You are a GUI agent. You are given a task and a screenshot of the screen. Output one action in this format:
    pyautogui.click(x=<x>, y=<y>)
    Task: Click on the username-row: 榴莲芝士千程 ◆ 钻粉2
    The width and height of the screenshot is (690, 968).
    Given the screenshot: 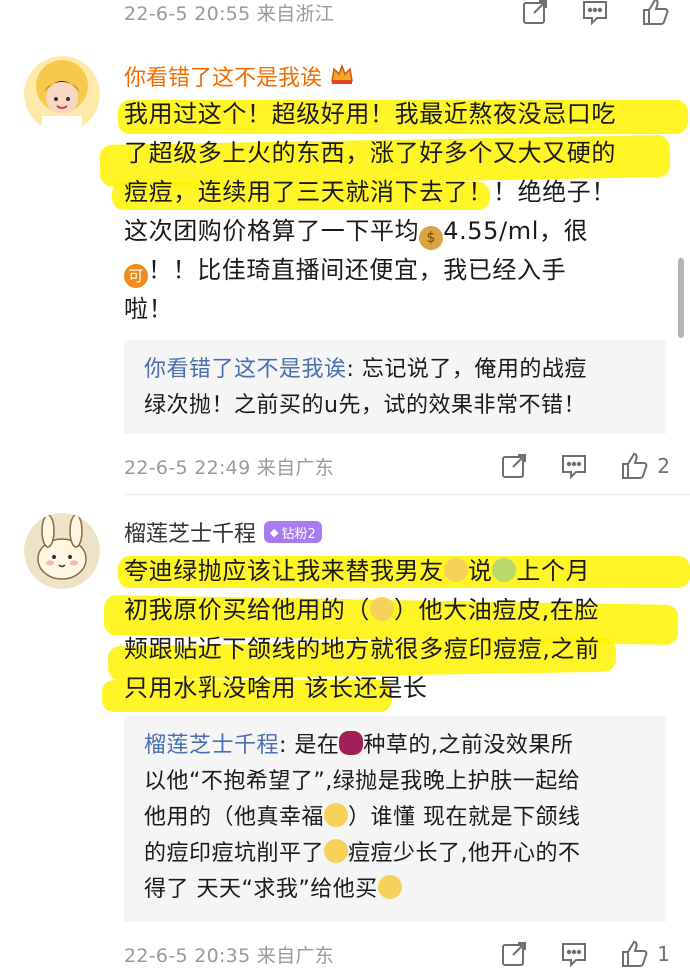 What is the action you would take?
    pyautogui.click(x=223, y=532)
    